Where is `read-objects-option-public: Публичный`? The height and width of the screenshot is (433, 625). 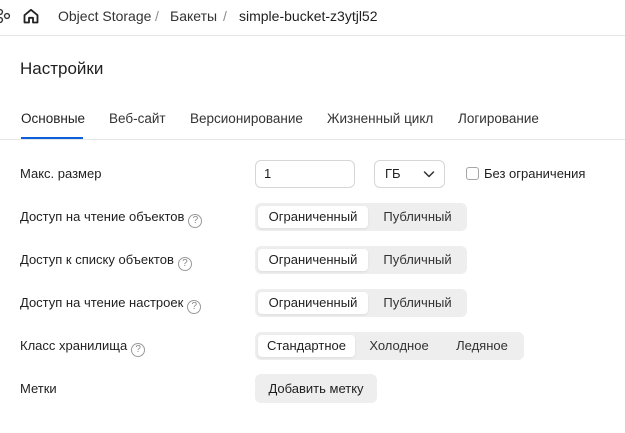
read-objects-option-public: Публичный is located at coordinates (417, 217).